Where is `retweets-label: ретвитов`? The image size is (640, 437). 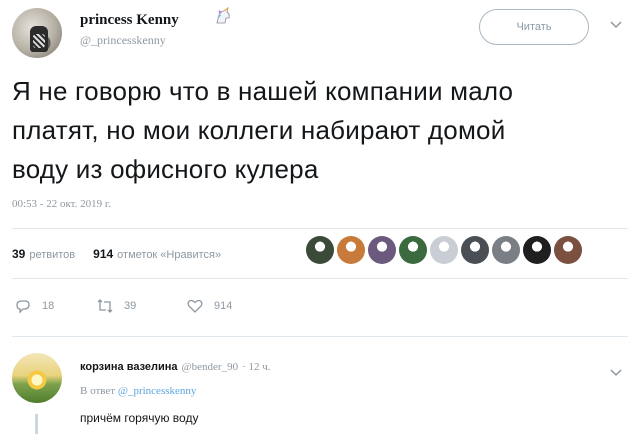
retweets-label: ретвитов is located at coordinates (52, 255).